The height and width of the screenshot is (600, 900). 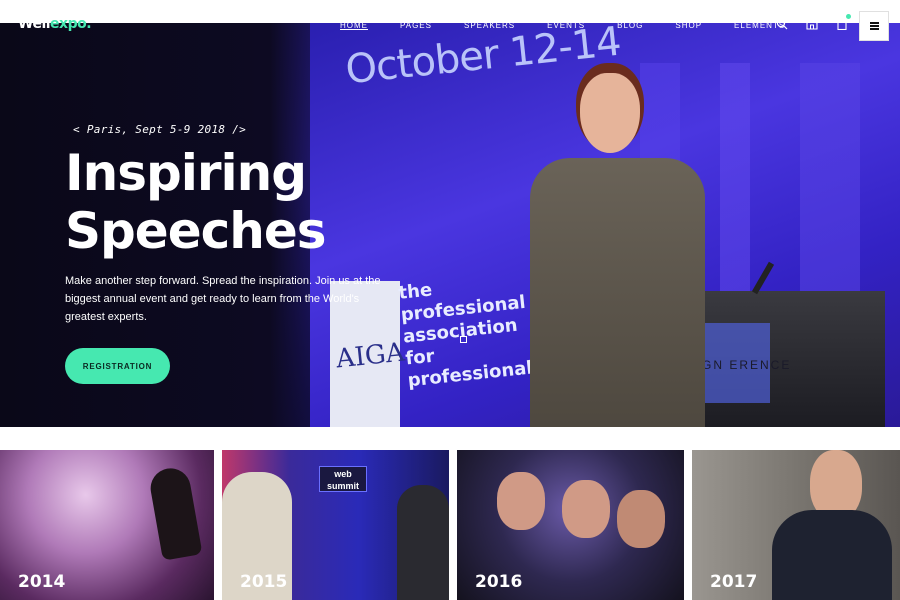 I want to click on nav-item-shop: SHOP, so click(x=688, y=25).